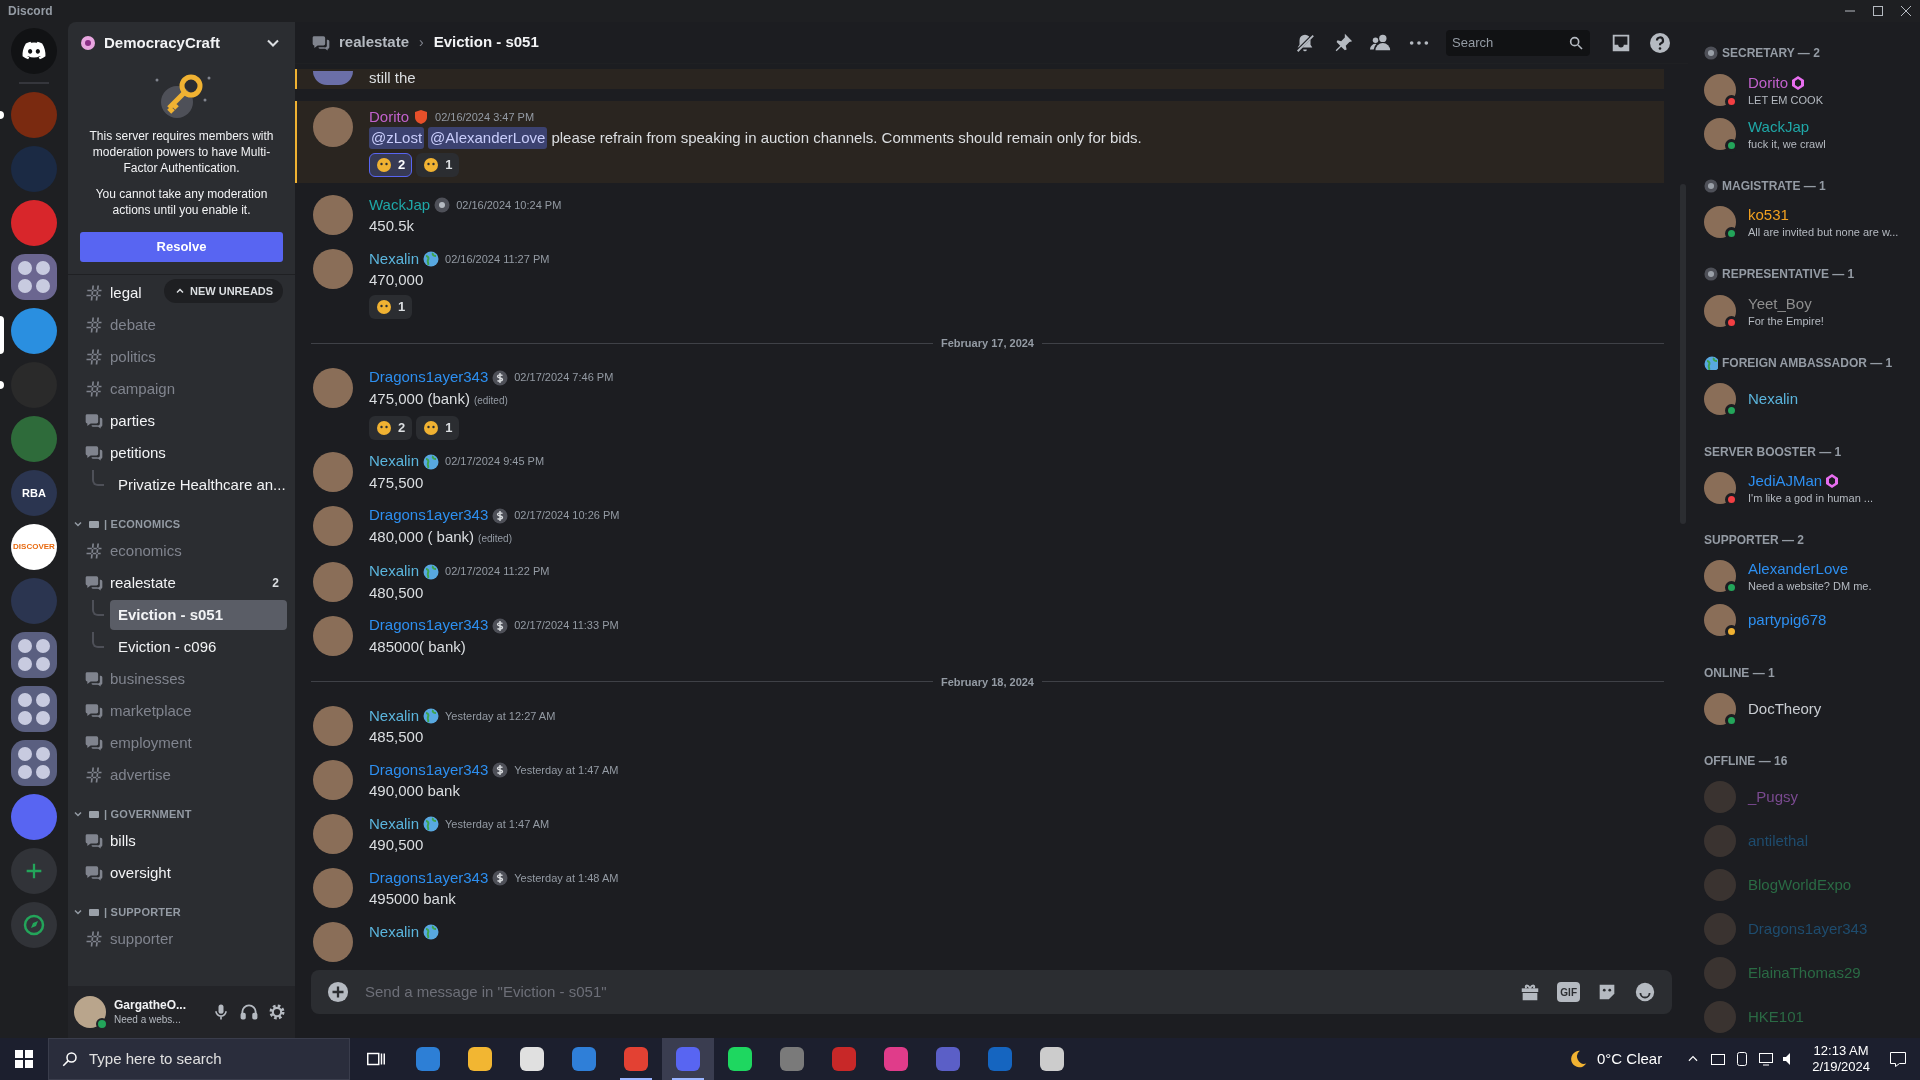 This screenshot has height=1080, width=1920. I want to click on channel-link: businesses, so click(148, 679).